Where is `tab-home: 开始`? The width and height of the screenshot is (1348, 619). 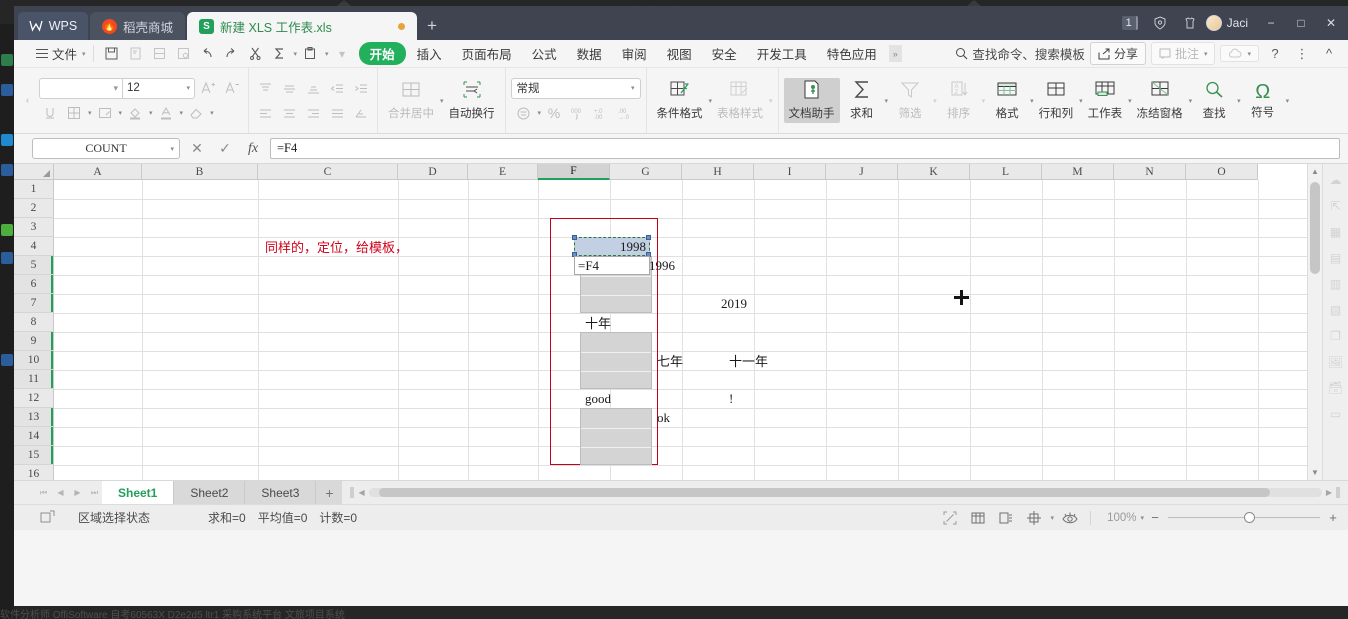 tab-home: 开始 is located at coordinates (382, 53).